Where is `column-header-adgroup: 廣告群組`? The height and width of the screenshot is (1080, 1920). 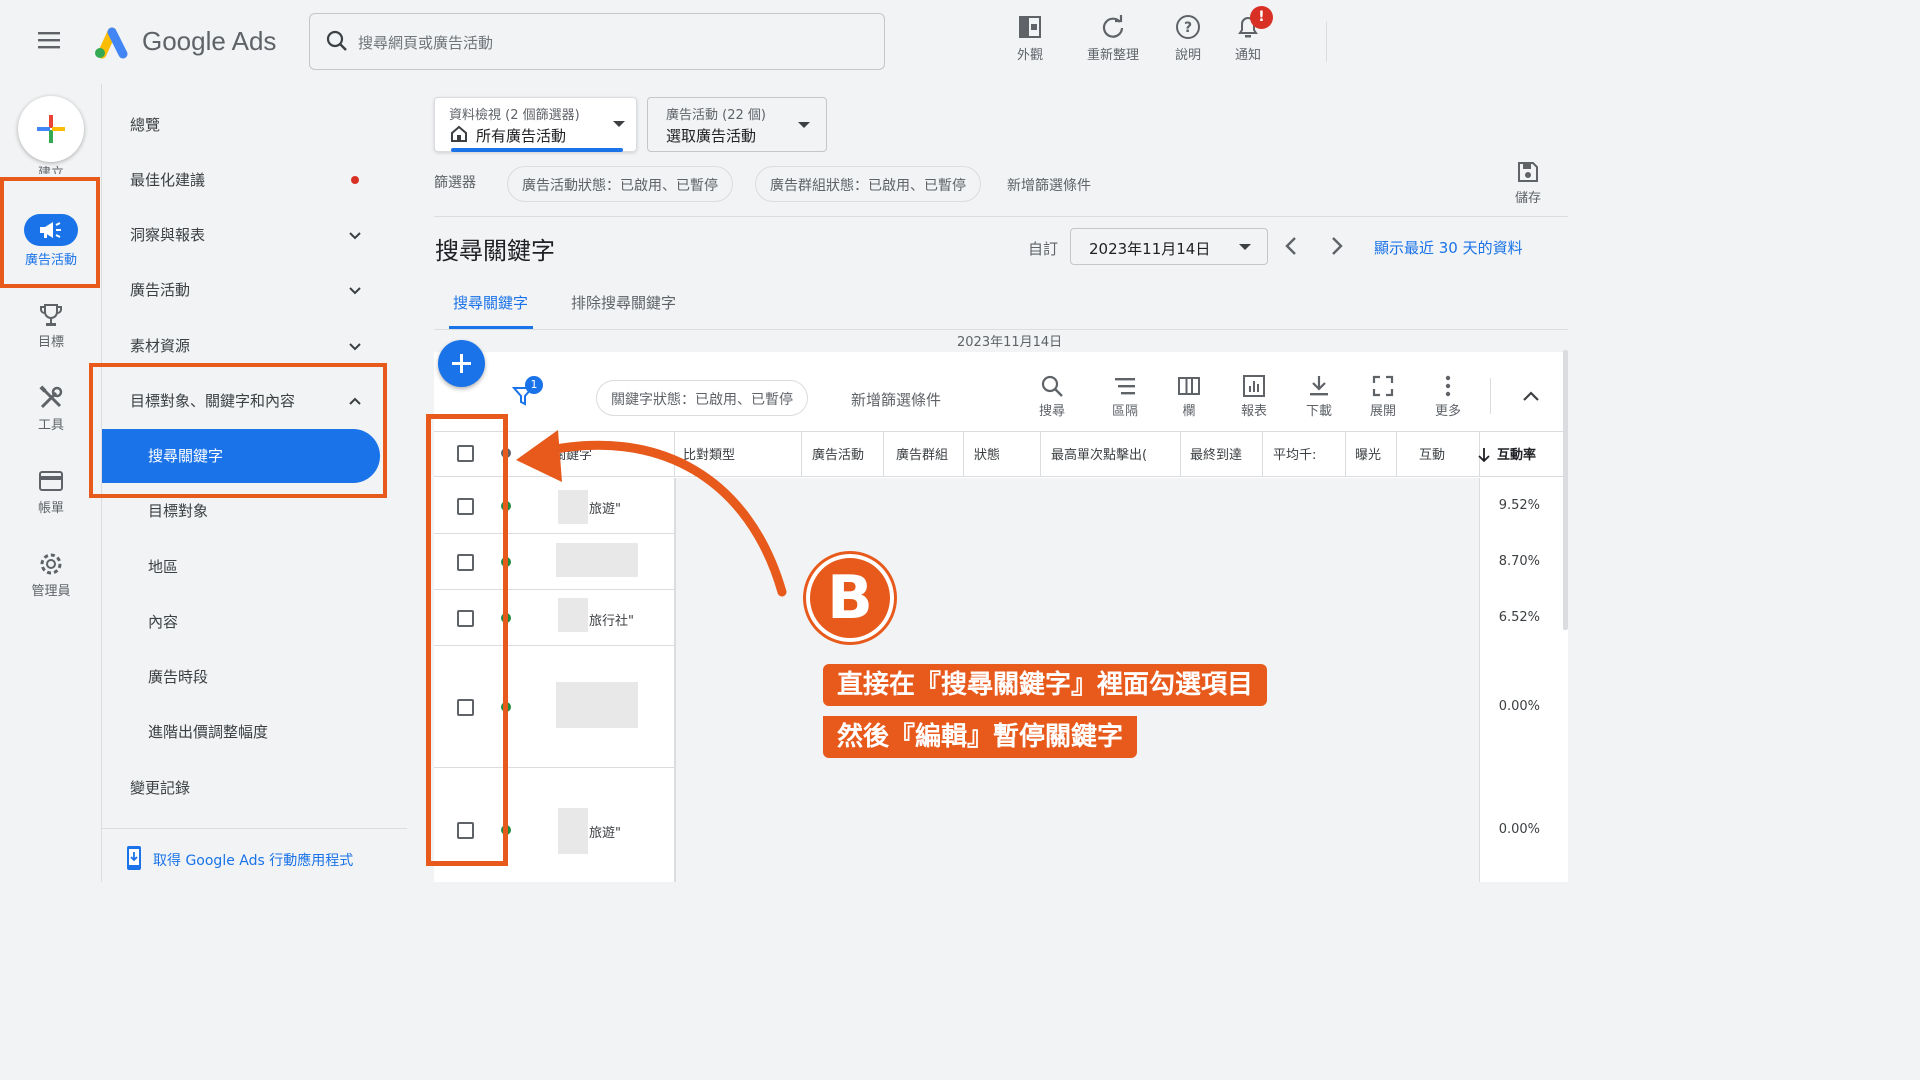
column-header-adgroup: 廣告群組 is located at coordinates (929, 453).